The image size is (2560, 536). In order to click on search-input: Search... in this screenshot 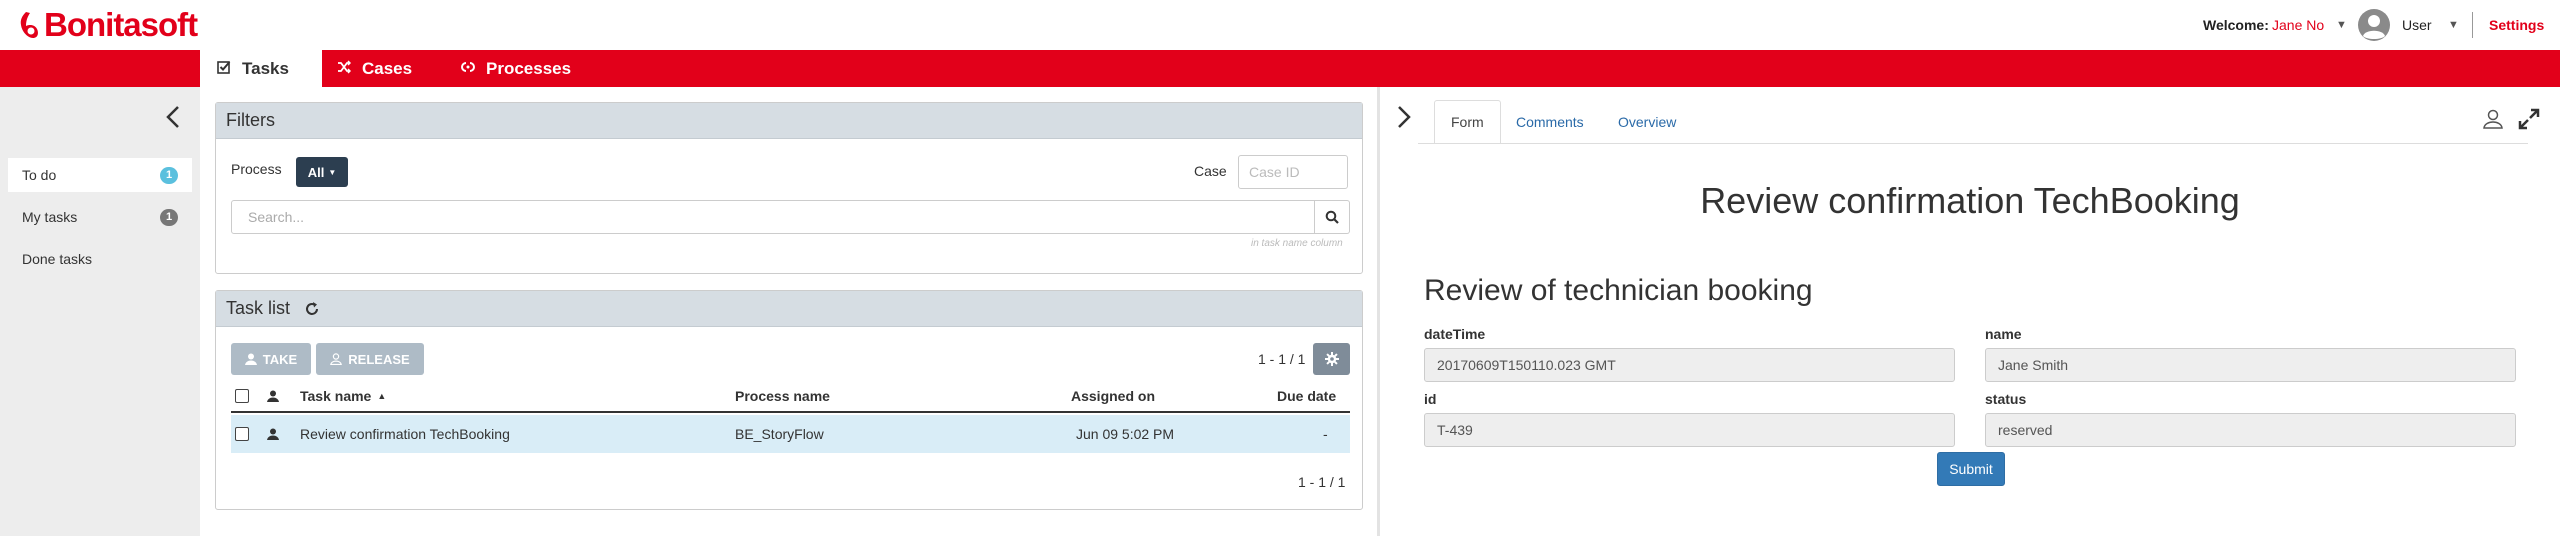, I will do `click(773, 217)`.